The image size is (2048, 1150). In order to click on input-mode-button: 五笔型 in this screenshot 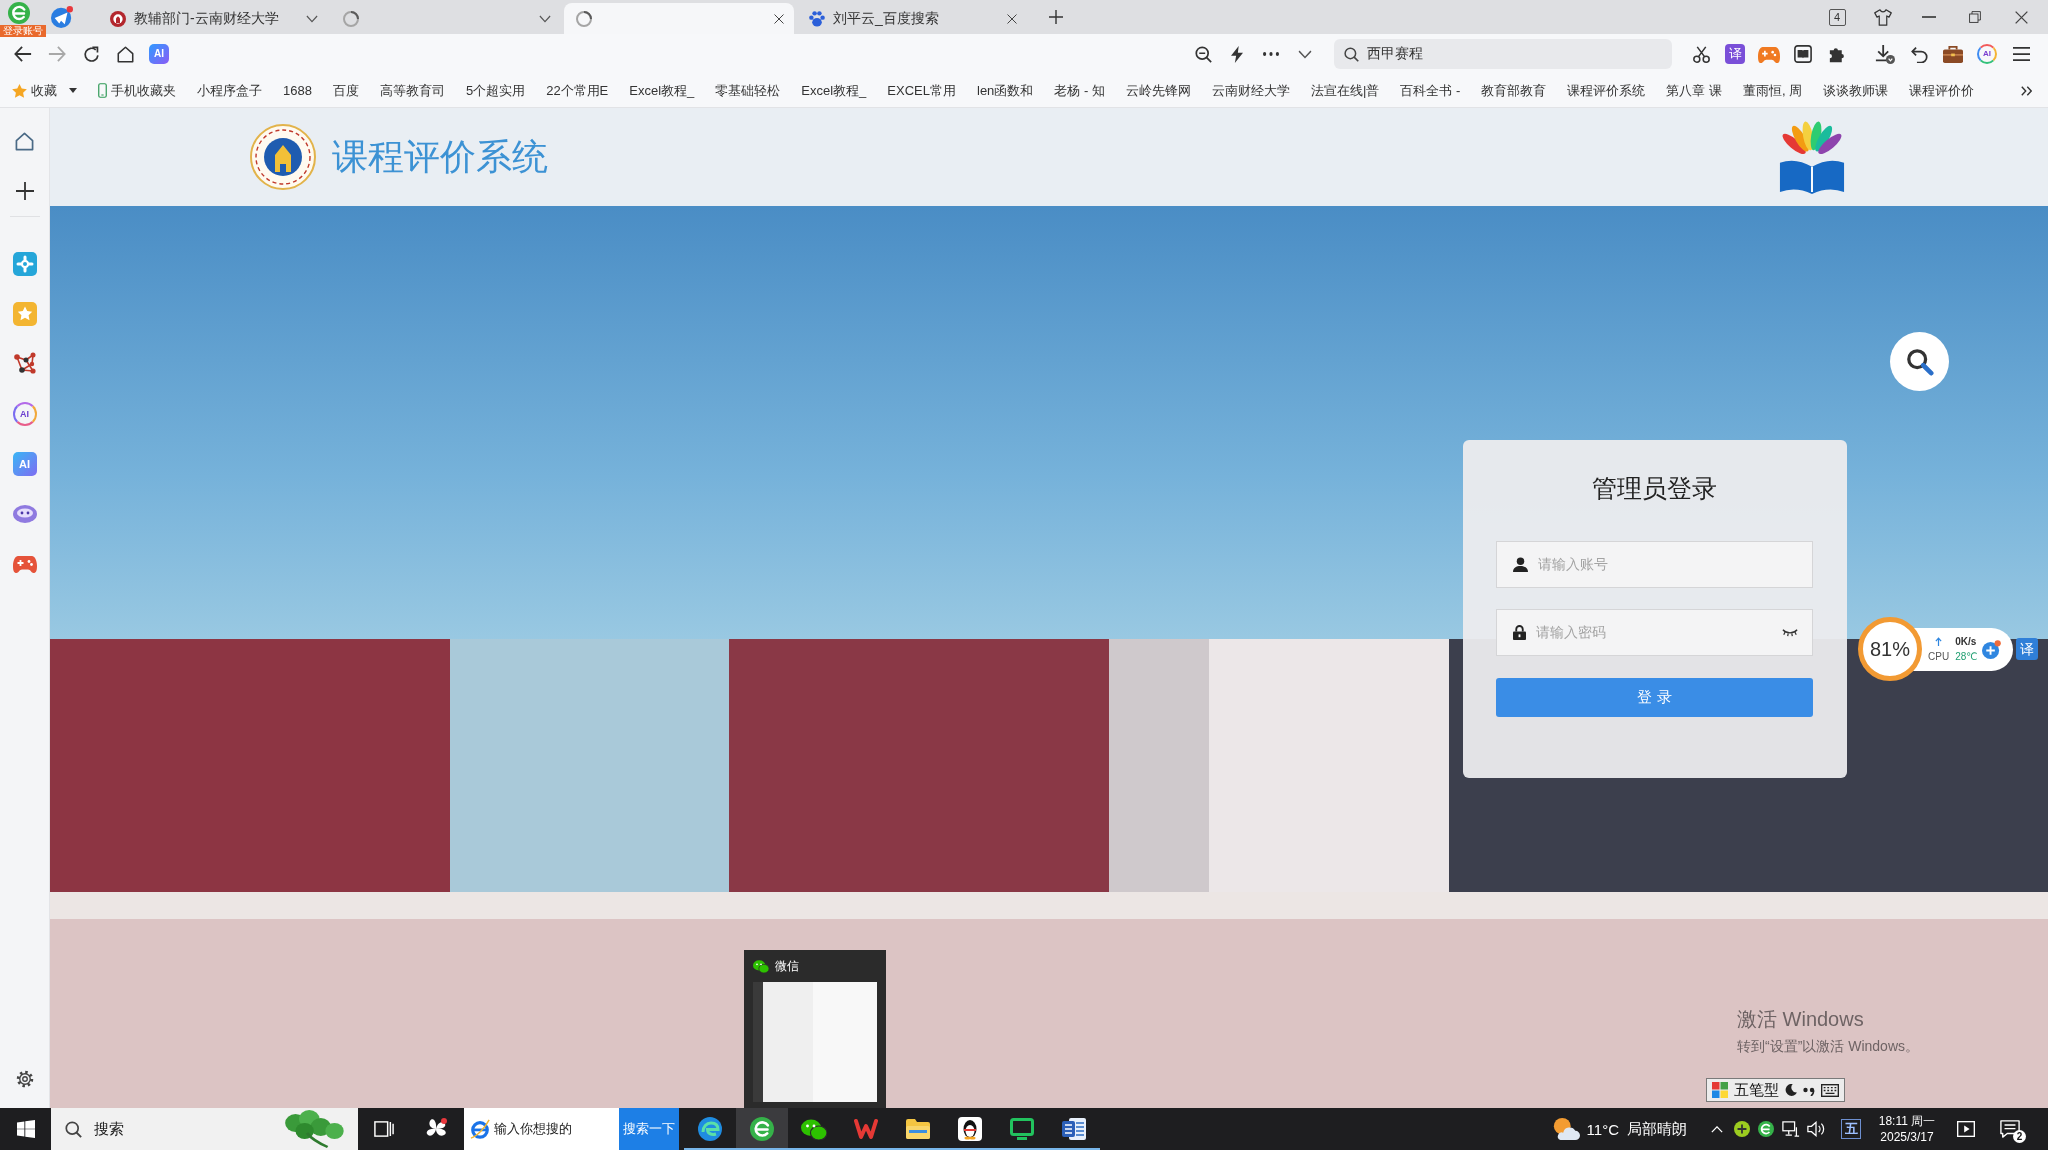, I will do `click(1756, 1090)`.